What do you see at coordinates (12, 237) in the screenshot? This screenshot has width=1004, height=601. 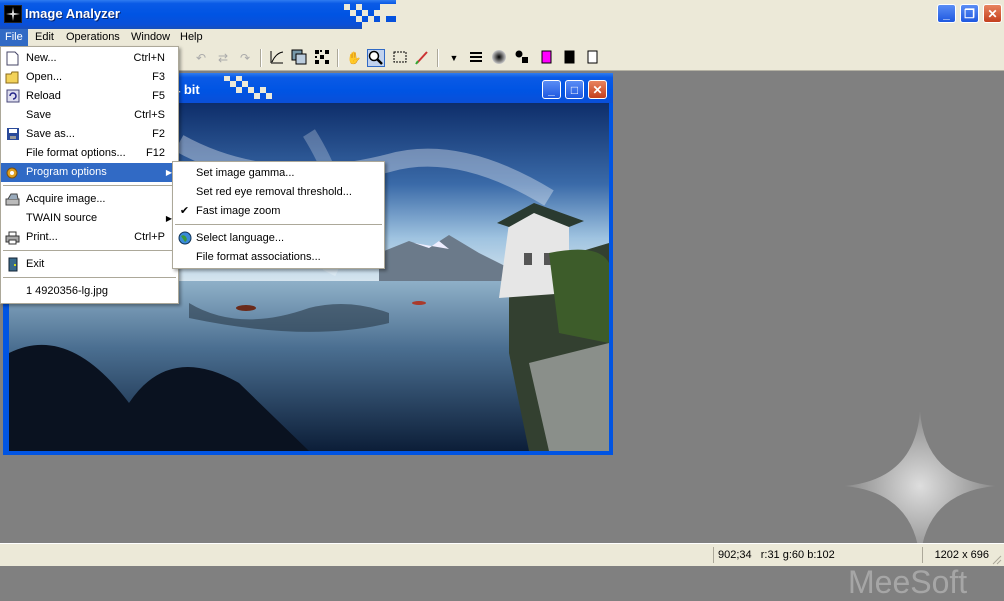 I see `printer-icon` at bounding box center [12, 237].